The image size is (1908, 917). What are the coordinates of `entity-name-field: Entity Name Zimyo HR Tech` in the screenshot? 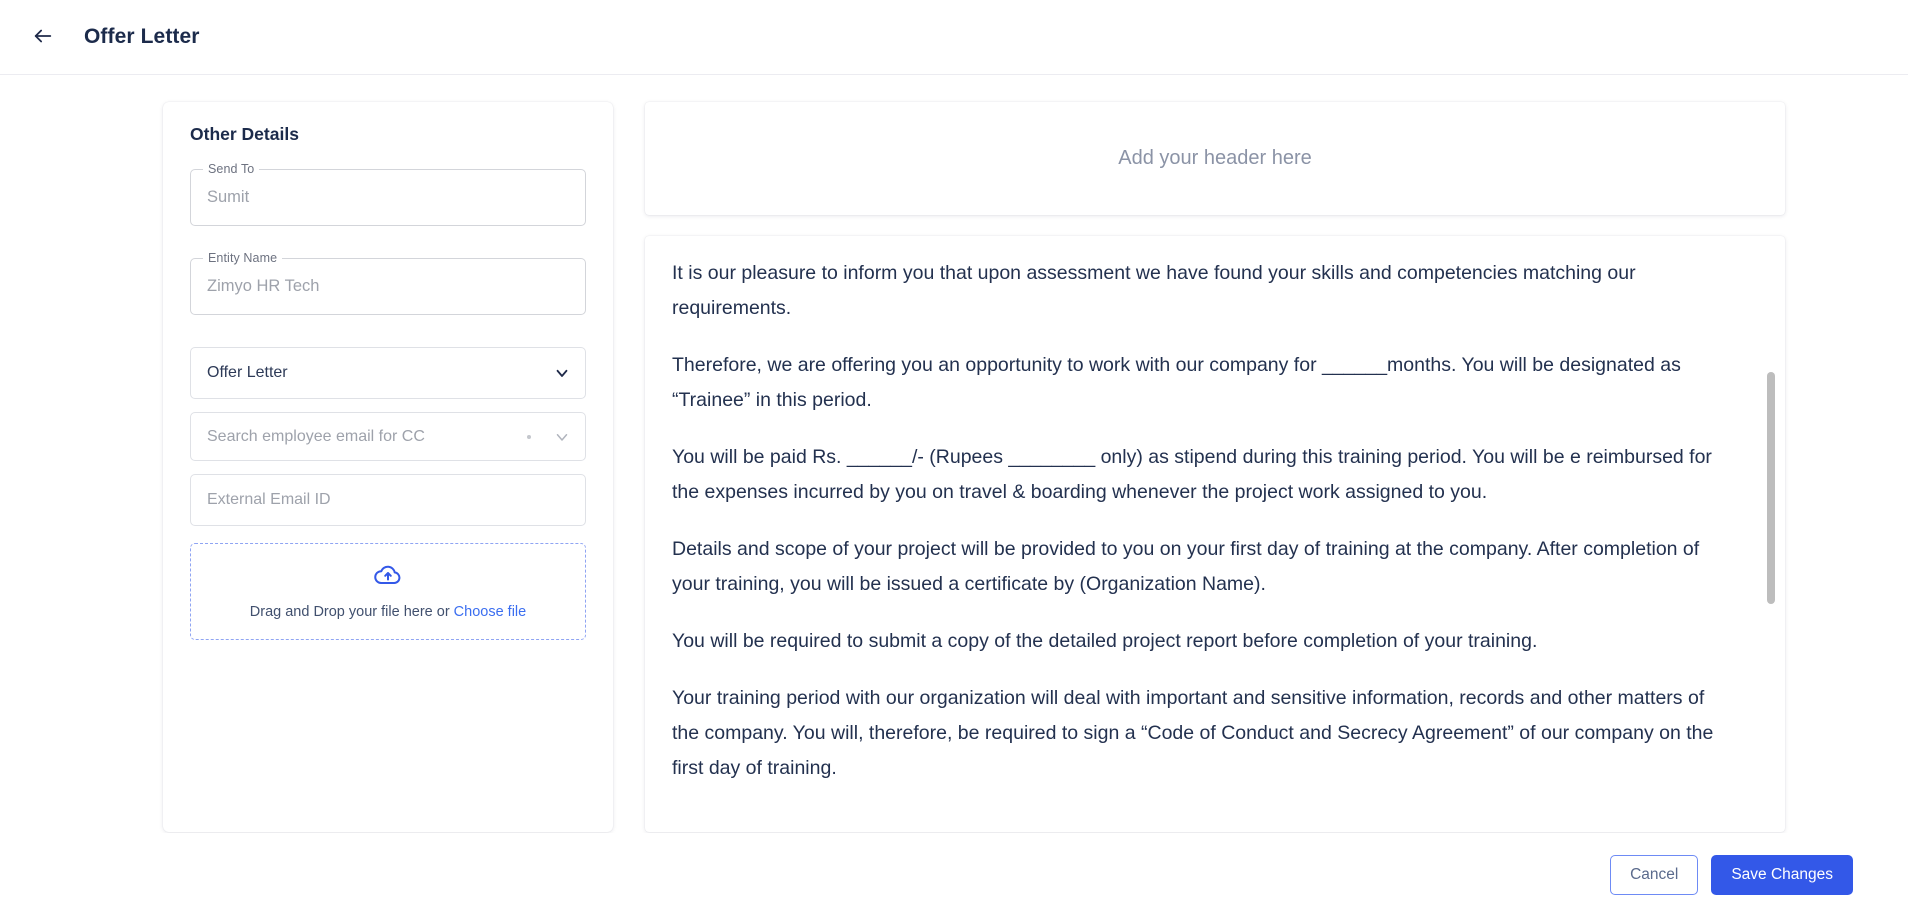 It's located at (388, 283).